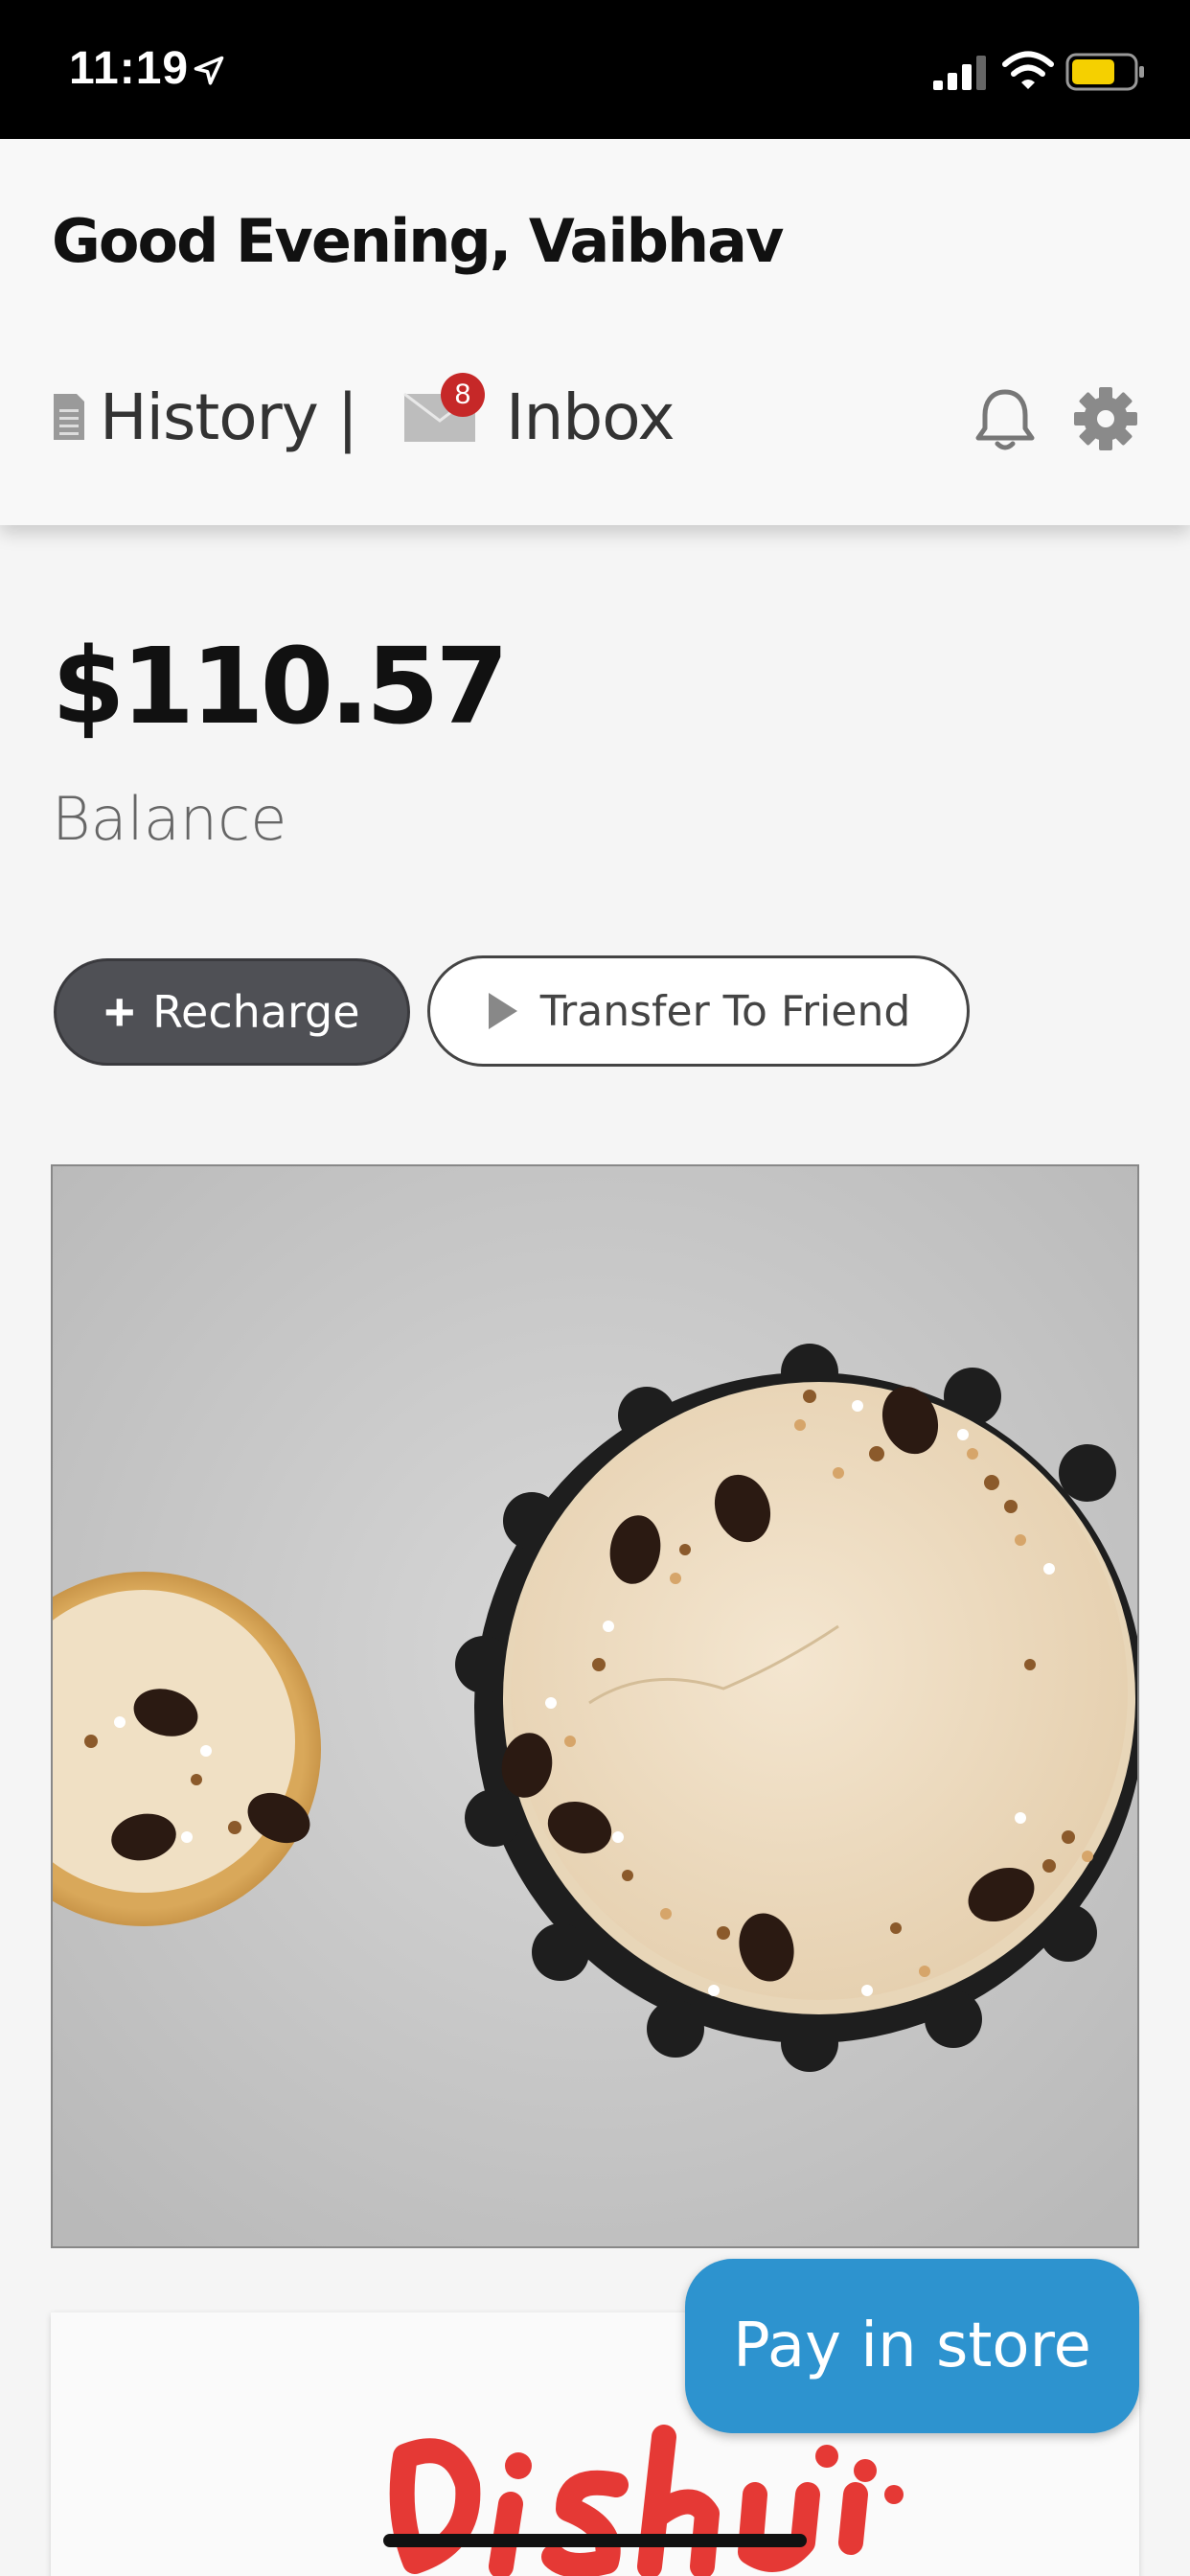  Describe the element at coordinates (960, 73) in the screenshot. I see `cellular-signal-icon` at that location.